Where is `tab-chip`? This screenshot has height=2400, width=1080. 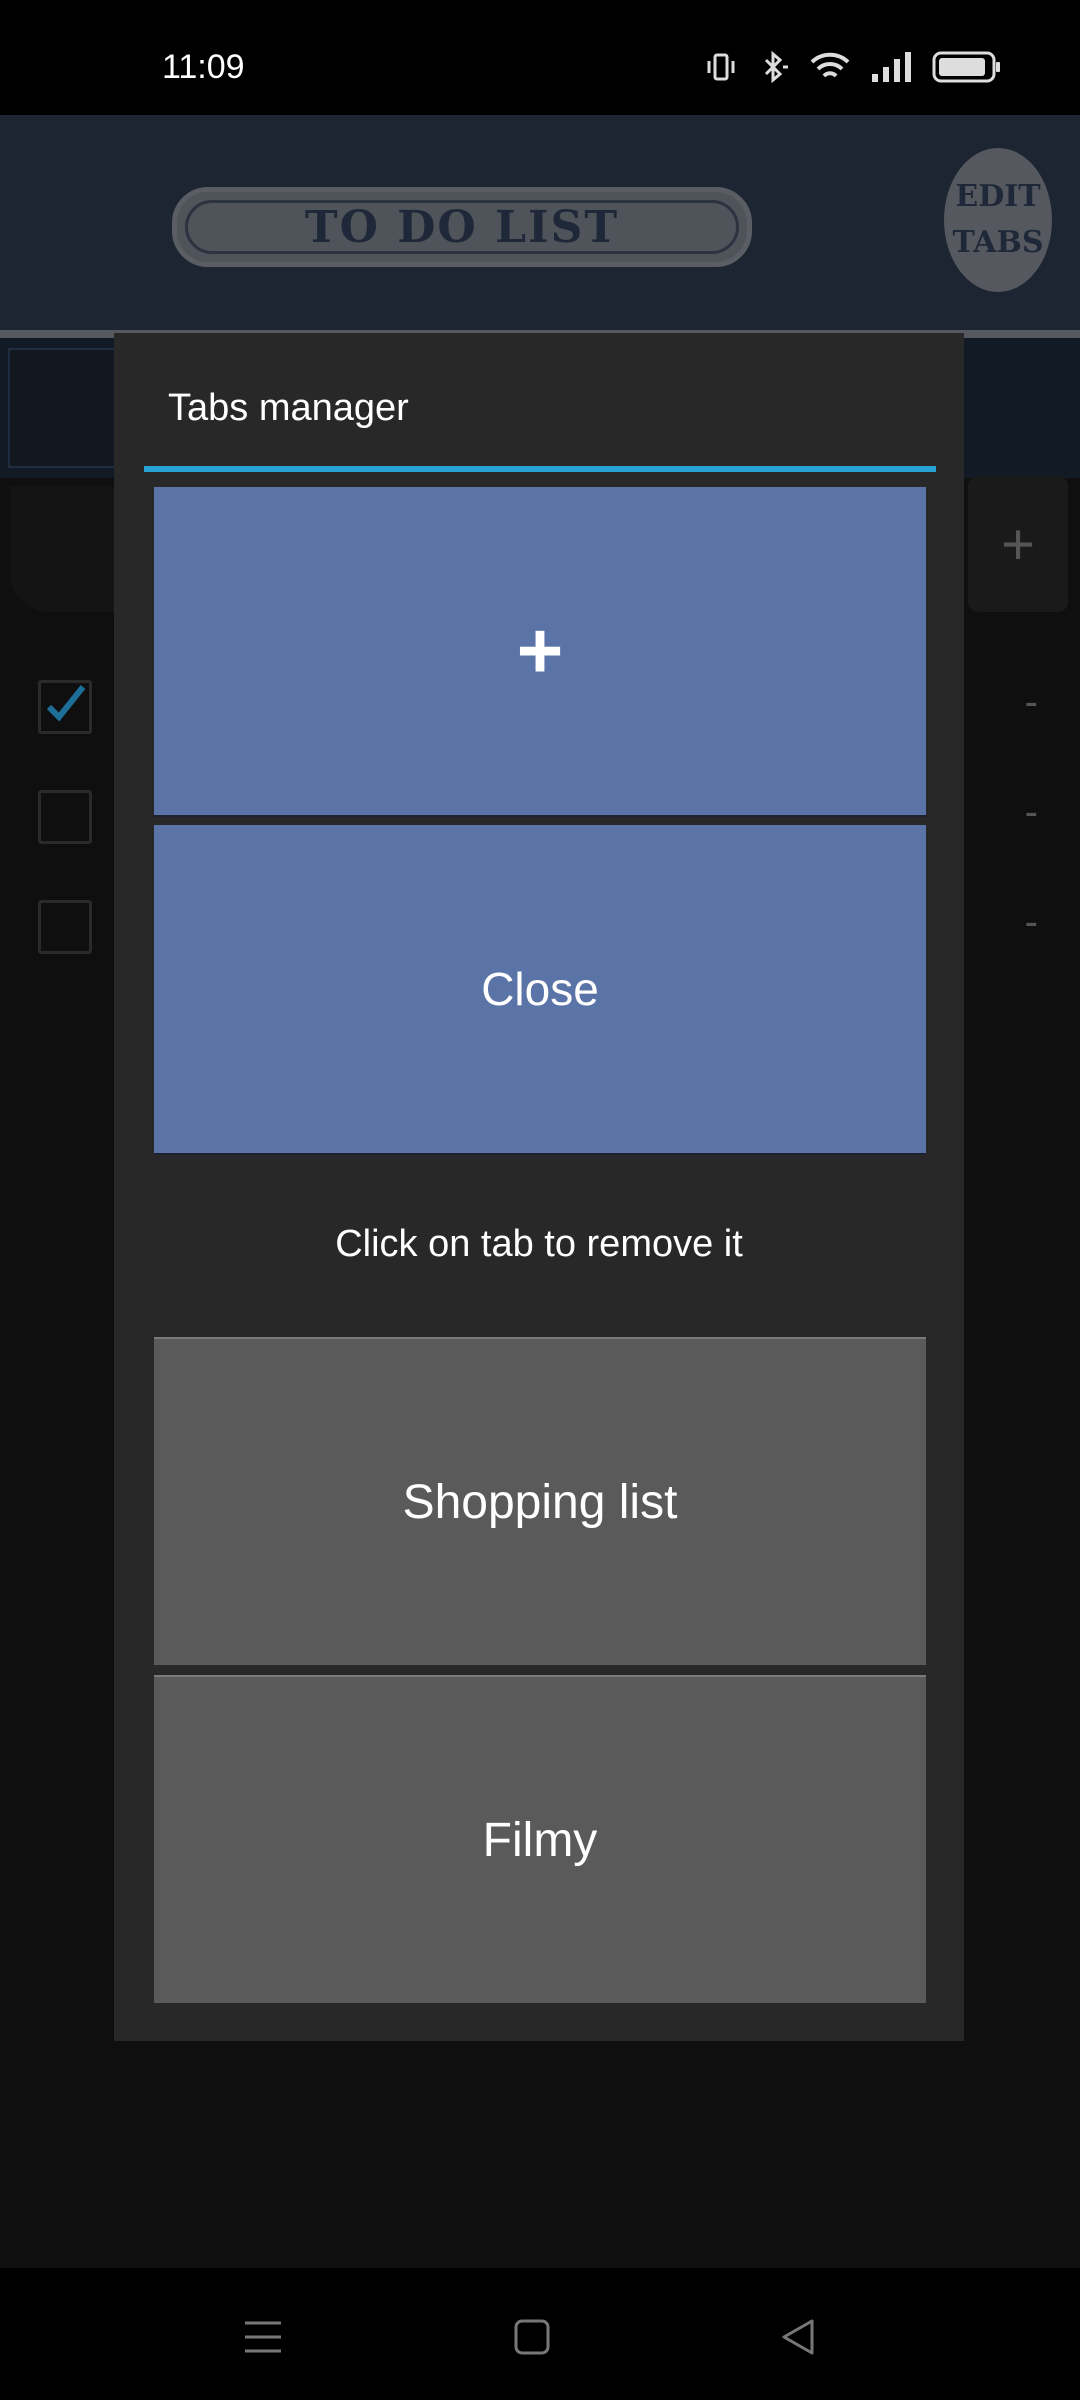 tab-chip is located at coordinates (65, 408).